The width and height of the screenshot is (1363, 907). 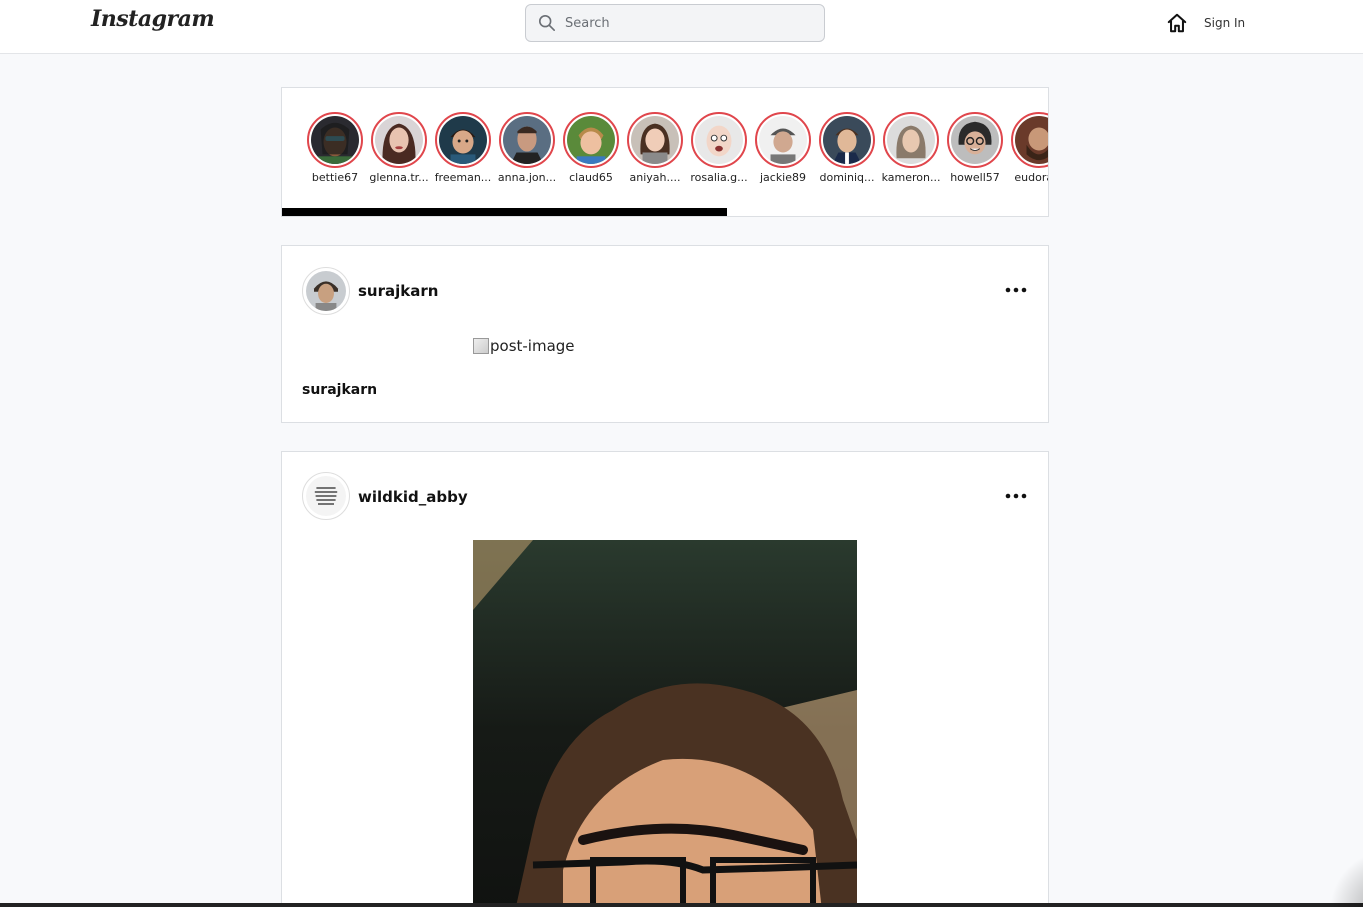 What do you see at coordinates (398, 291) in the screenshot?
I see `post-username: surajkarn` at bounding box center [398, 291].